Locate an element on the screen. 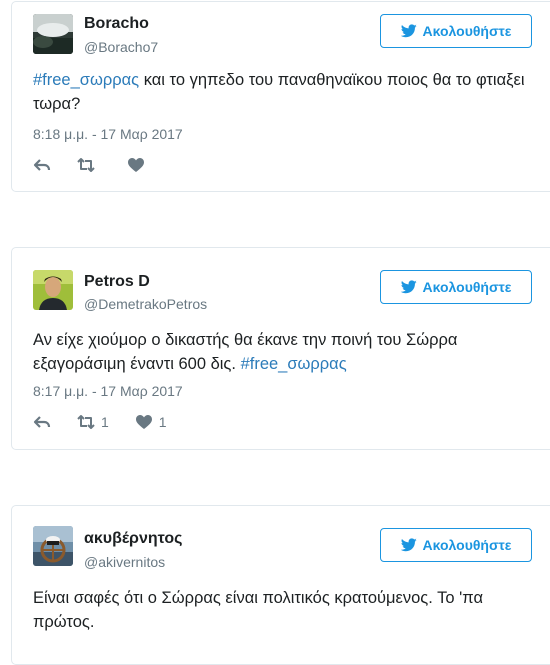 This screenshot has width=550, height=665. like-button is located at coordinates (139, 165).